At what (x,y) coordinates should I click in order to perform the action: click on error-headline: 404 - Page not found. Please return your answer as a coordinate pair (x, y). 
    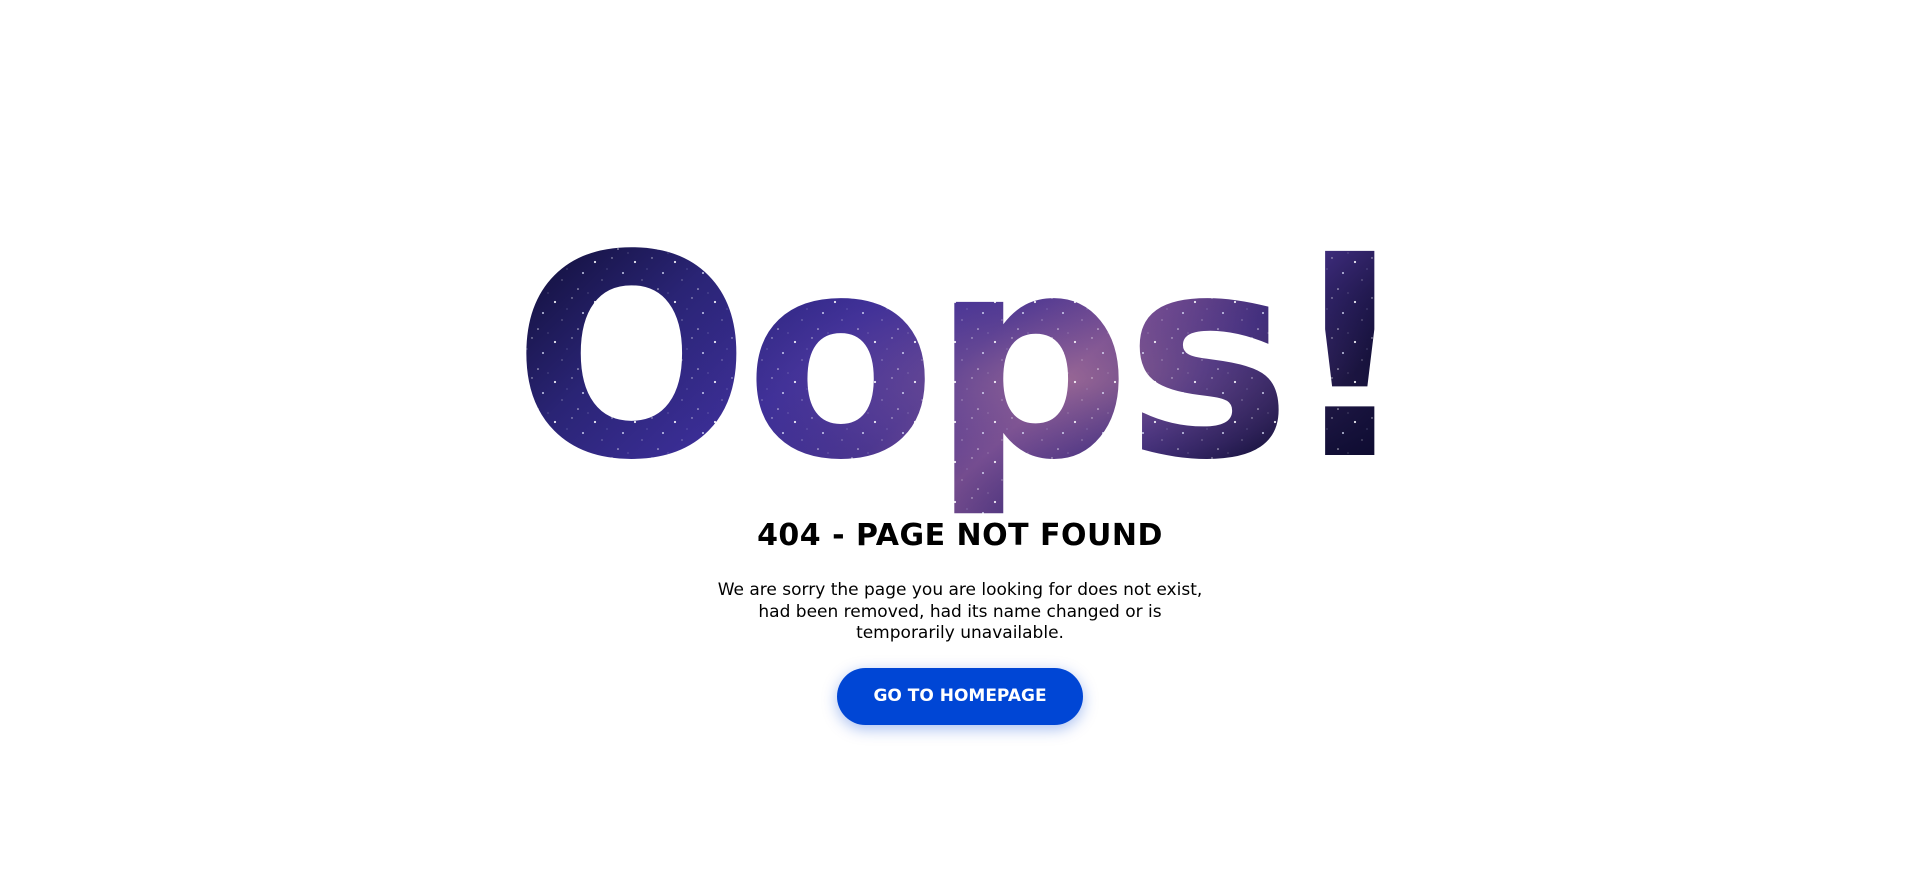
    Looking at the image, I should click on (960, 536).